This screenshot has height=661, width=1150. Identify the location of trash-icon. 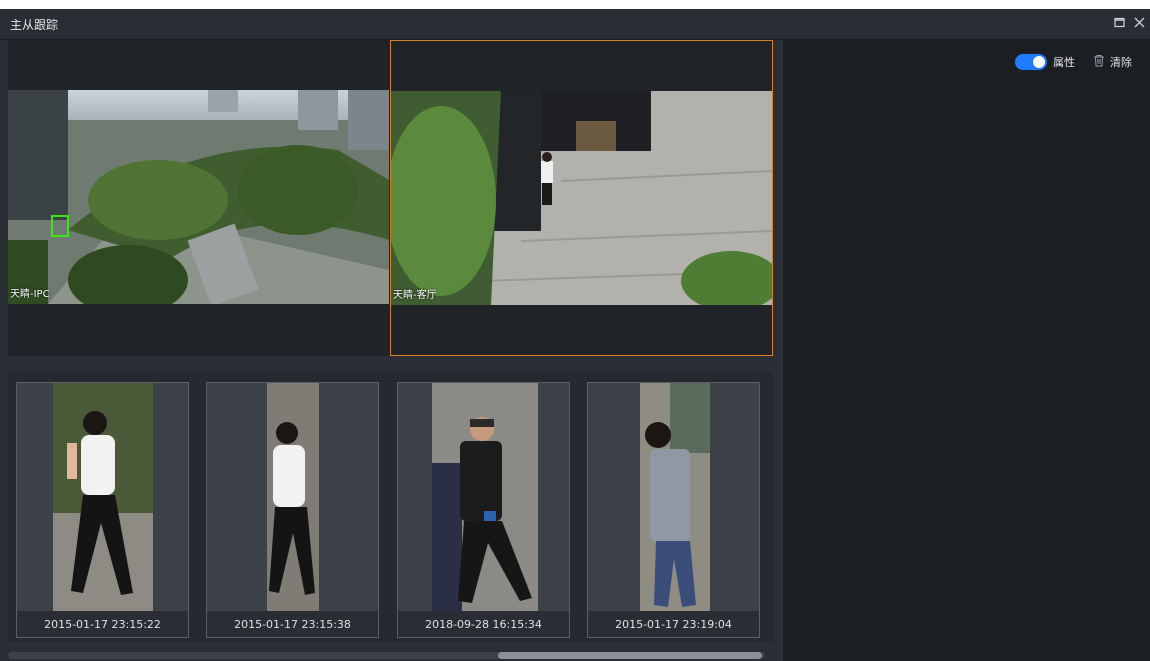
(1099, 62).